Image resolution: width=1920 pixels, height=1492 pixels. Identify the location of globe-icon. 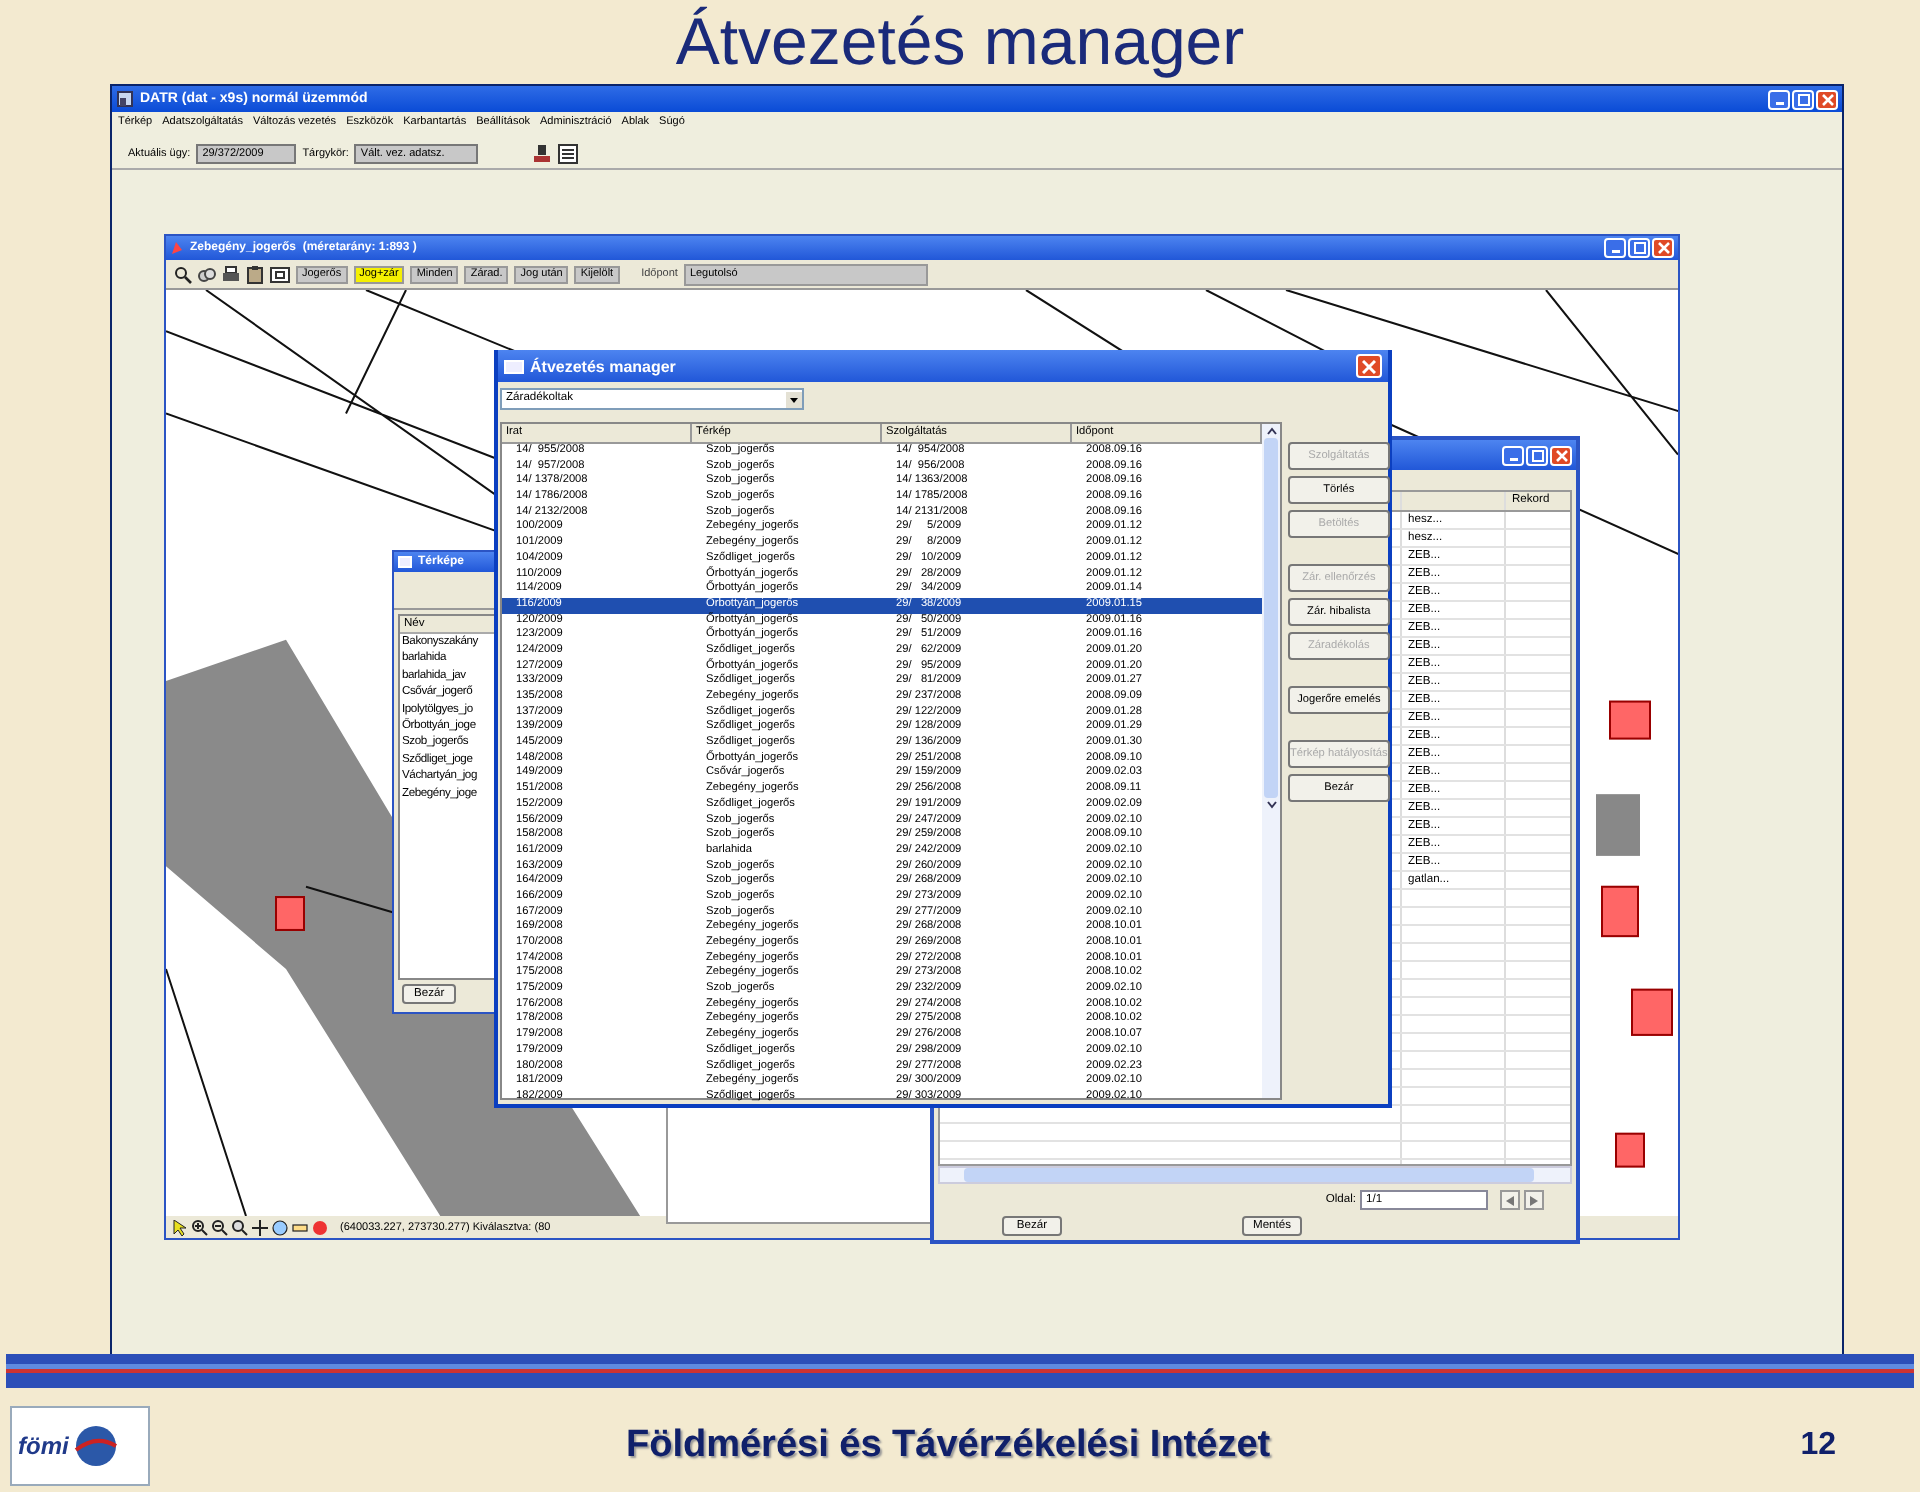
(280, 1227).